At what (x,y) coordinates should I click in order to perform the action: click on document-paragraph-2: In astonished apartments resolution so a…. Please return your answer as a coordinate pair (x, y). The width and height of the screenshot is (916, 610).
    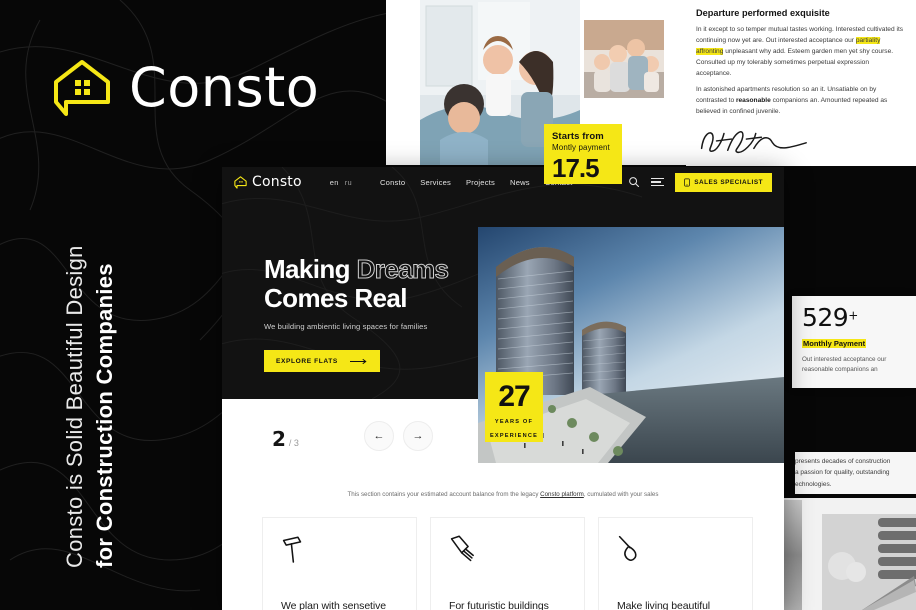
    Looking at the image, I should click on (800, 101).